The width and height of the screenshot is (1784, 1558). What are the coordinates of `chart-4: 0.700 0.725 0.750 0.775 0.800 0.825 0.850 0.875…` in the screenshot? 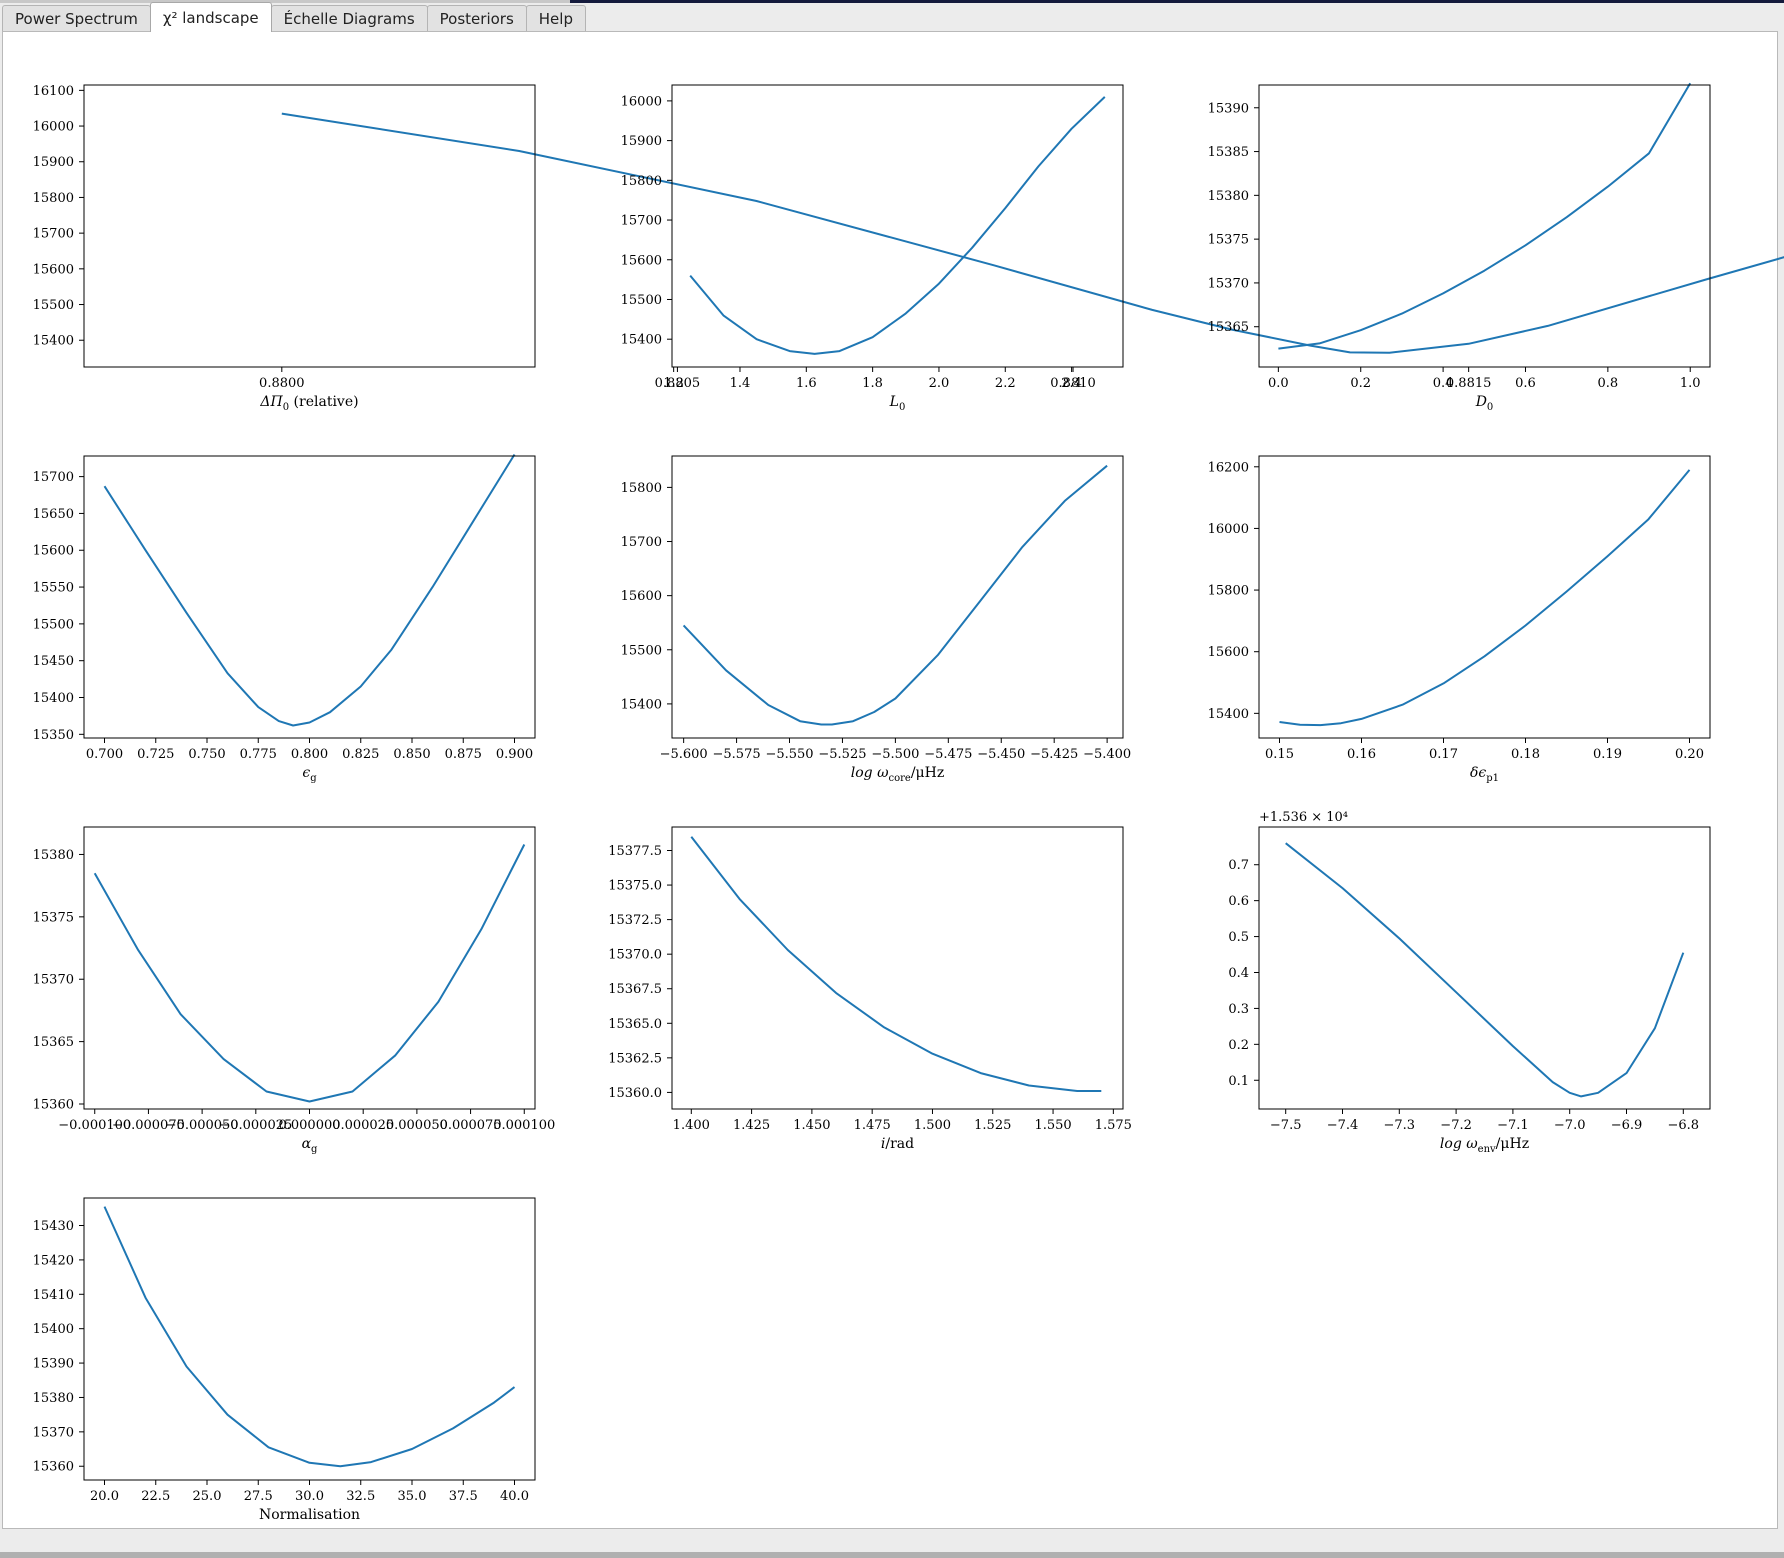 It's located at (284, 618).